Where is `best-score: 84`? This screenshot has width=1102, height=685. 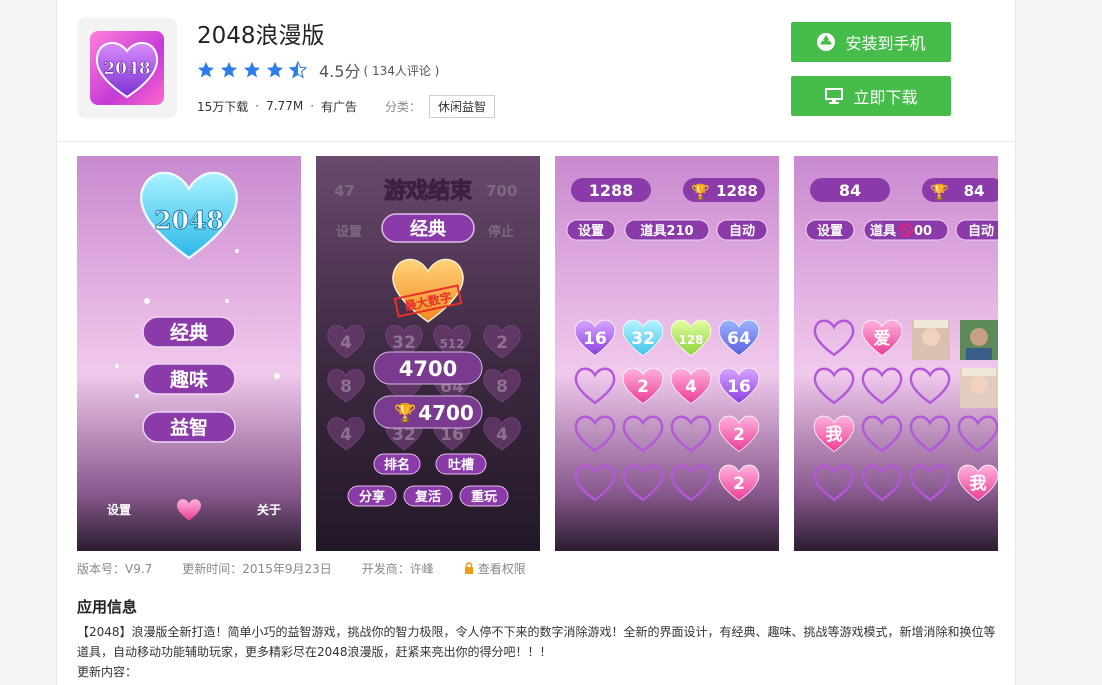 best-score: 84 is located at coordinates (974, 191).